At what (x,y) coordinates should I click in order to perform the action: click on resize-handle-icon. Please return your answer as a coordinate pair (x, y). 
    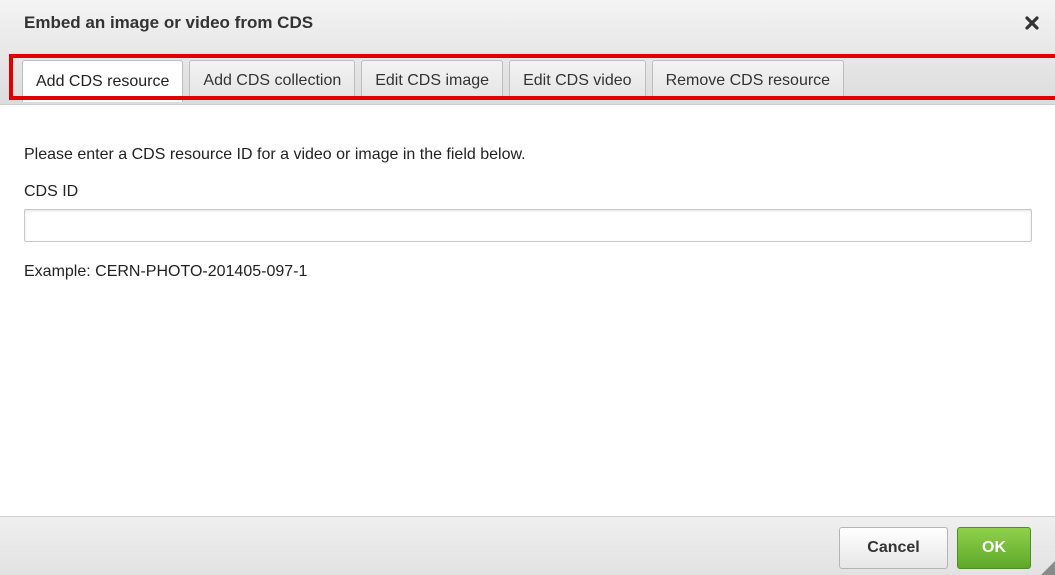
    Looking at the image, I should click on (1048, 568).